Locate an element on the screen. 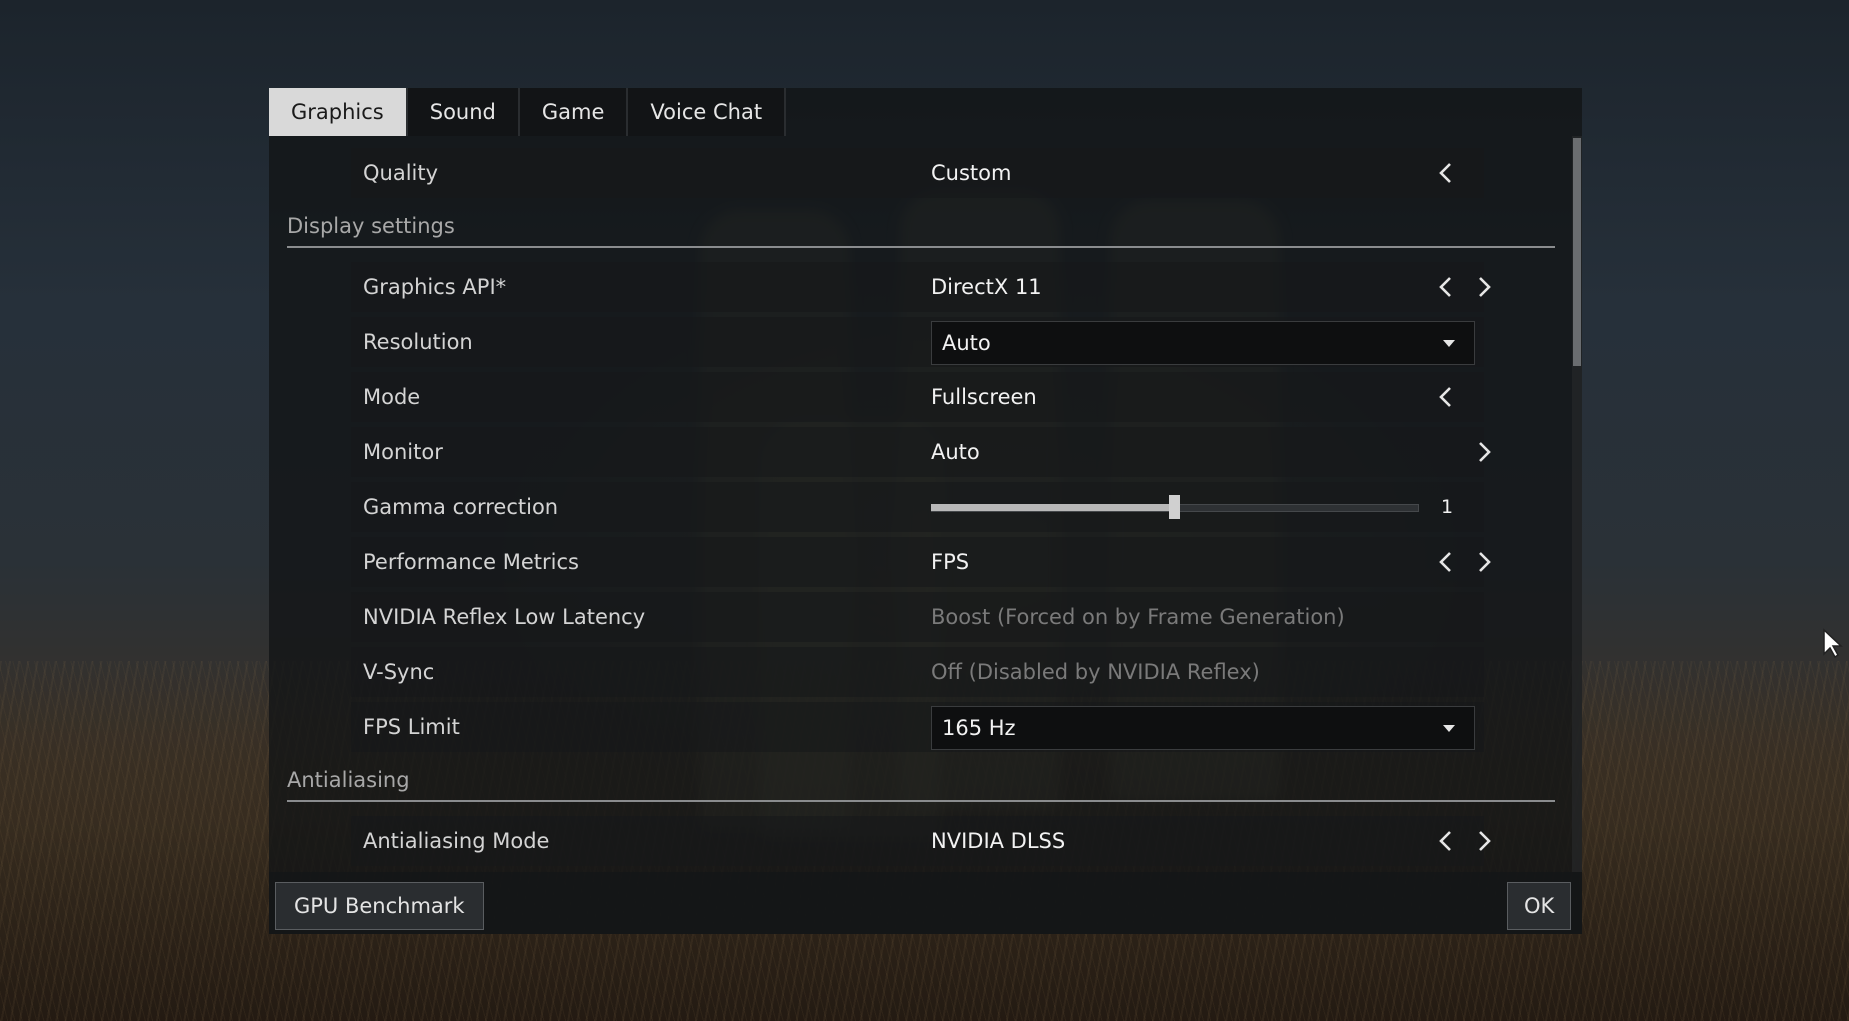  graphics-api-row: Graphics API* DirectX 11 is located at coordinates (921, 287).